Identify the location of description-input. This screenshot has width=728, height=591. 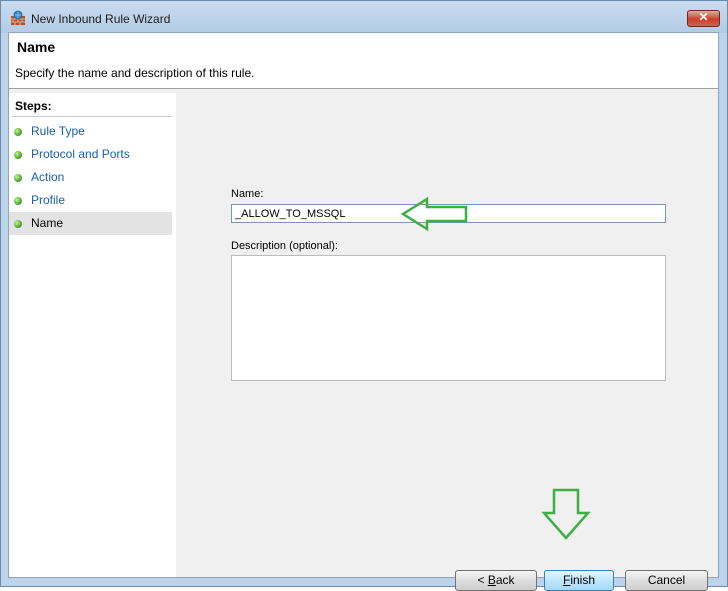
(448, 318).